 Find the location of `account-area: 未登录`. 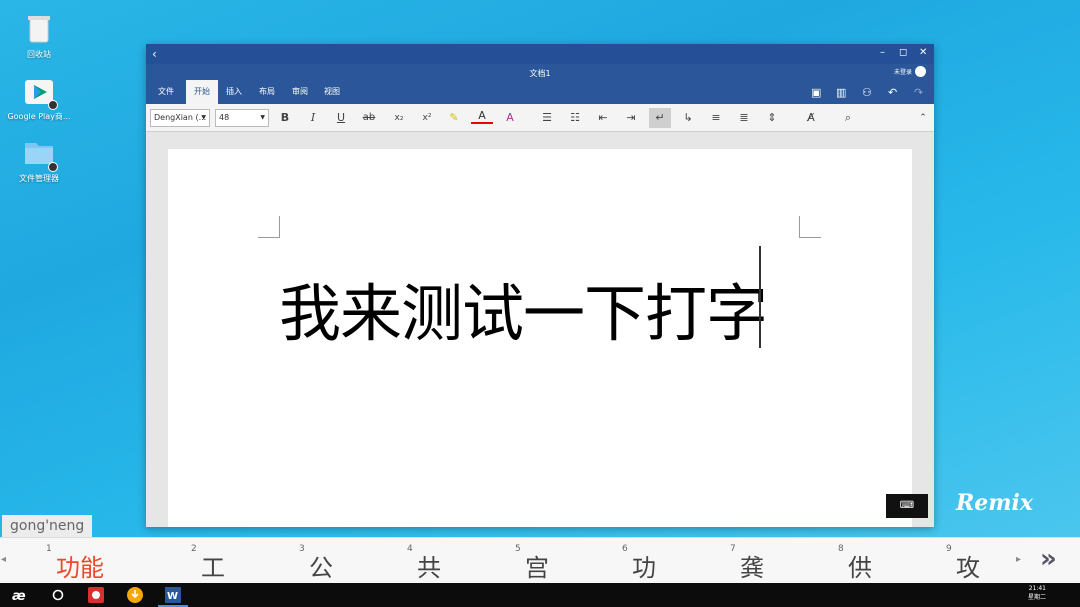

account-area: 未登录 is located at coordinates (910, 71).